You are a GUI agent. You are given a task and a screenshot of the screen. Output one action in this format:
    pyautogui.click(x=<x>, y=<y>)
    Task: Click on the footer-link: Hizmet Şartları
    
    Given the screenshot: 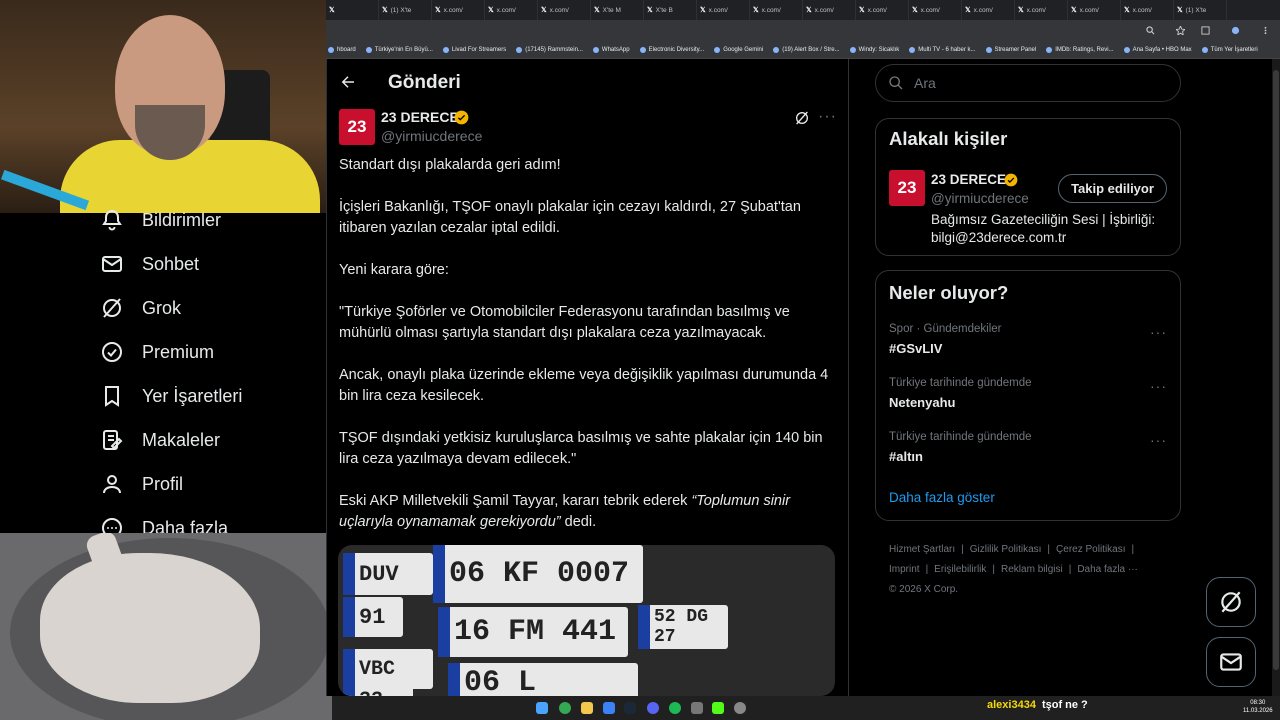 What is the action you would take?
    pyautogui.click(x=922, y=549)
    